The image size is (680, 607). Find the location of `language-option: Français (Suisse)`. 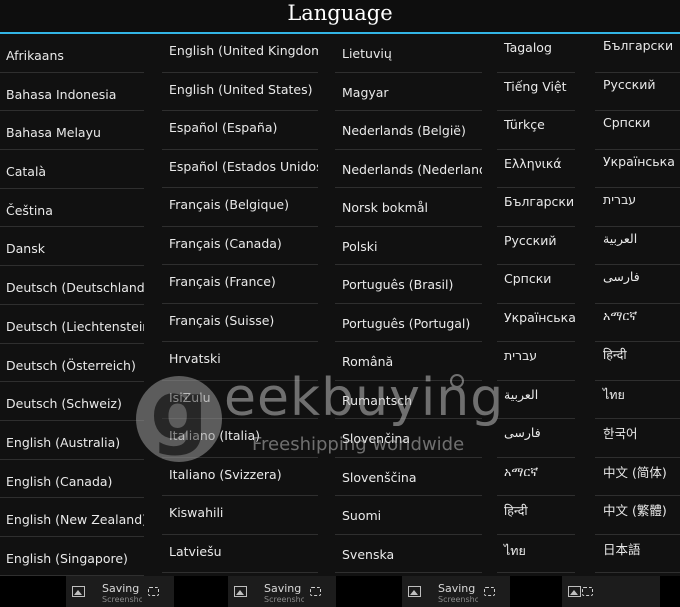

language-option: Français (Suisse) is located at coordinates (240, 323).